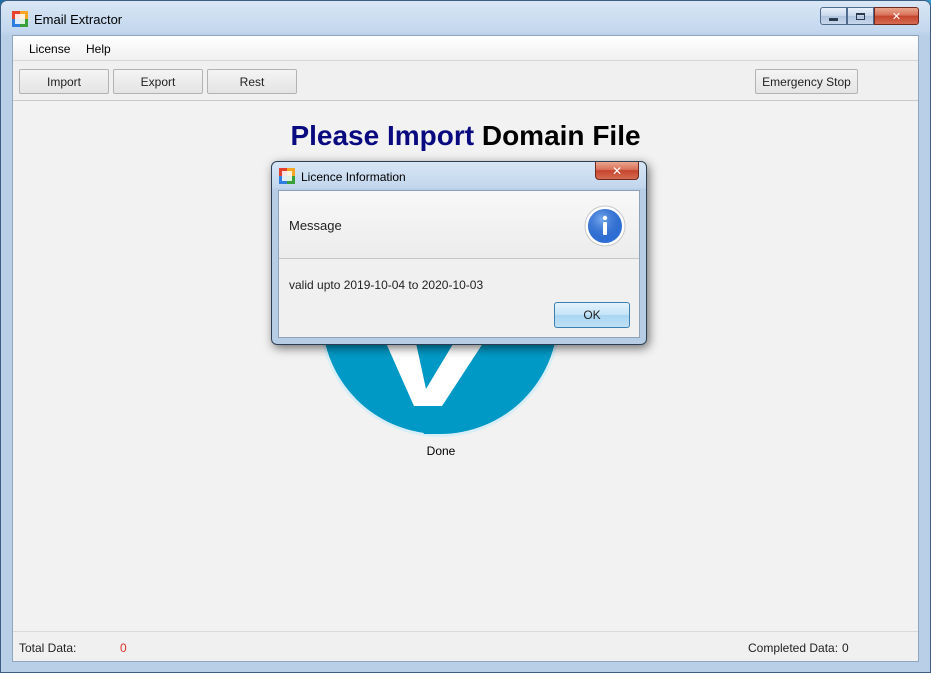 Image resolution: width=931 pixels, height=673 pixels. I want to click on page-title-part1: Please Import, so click(382, 135).